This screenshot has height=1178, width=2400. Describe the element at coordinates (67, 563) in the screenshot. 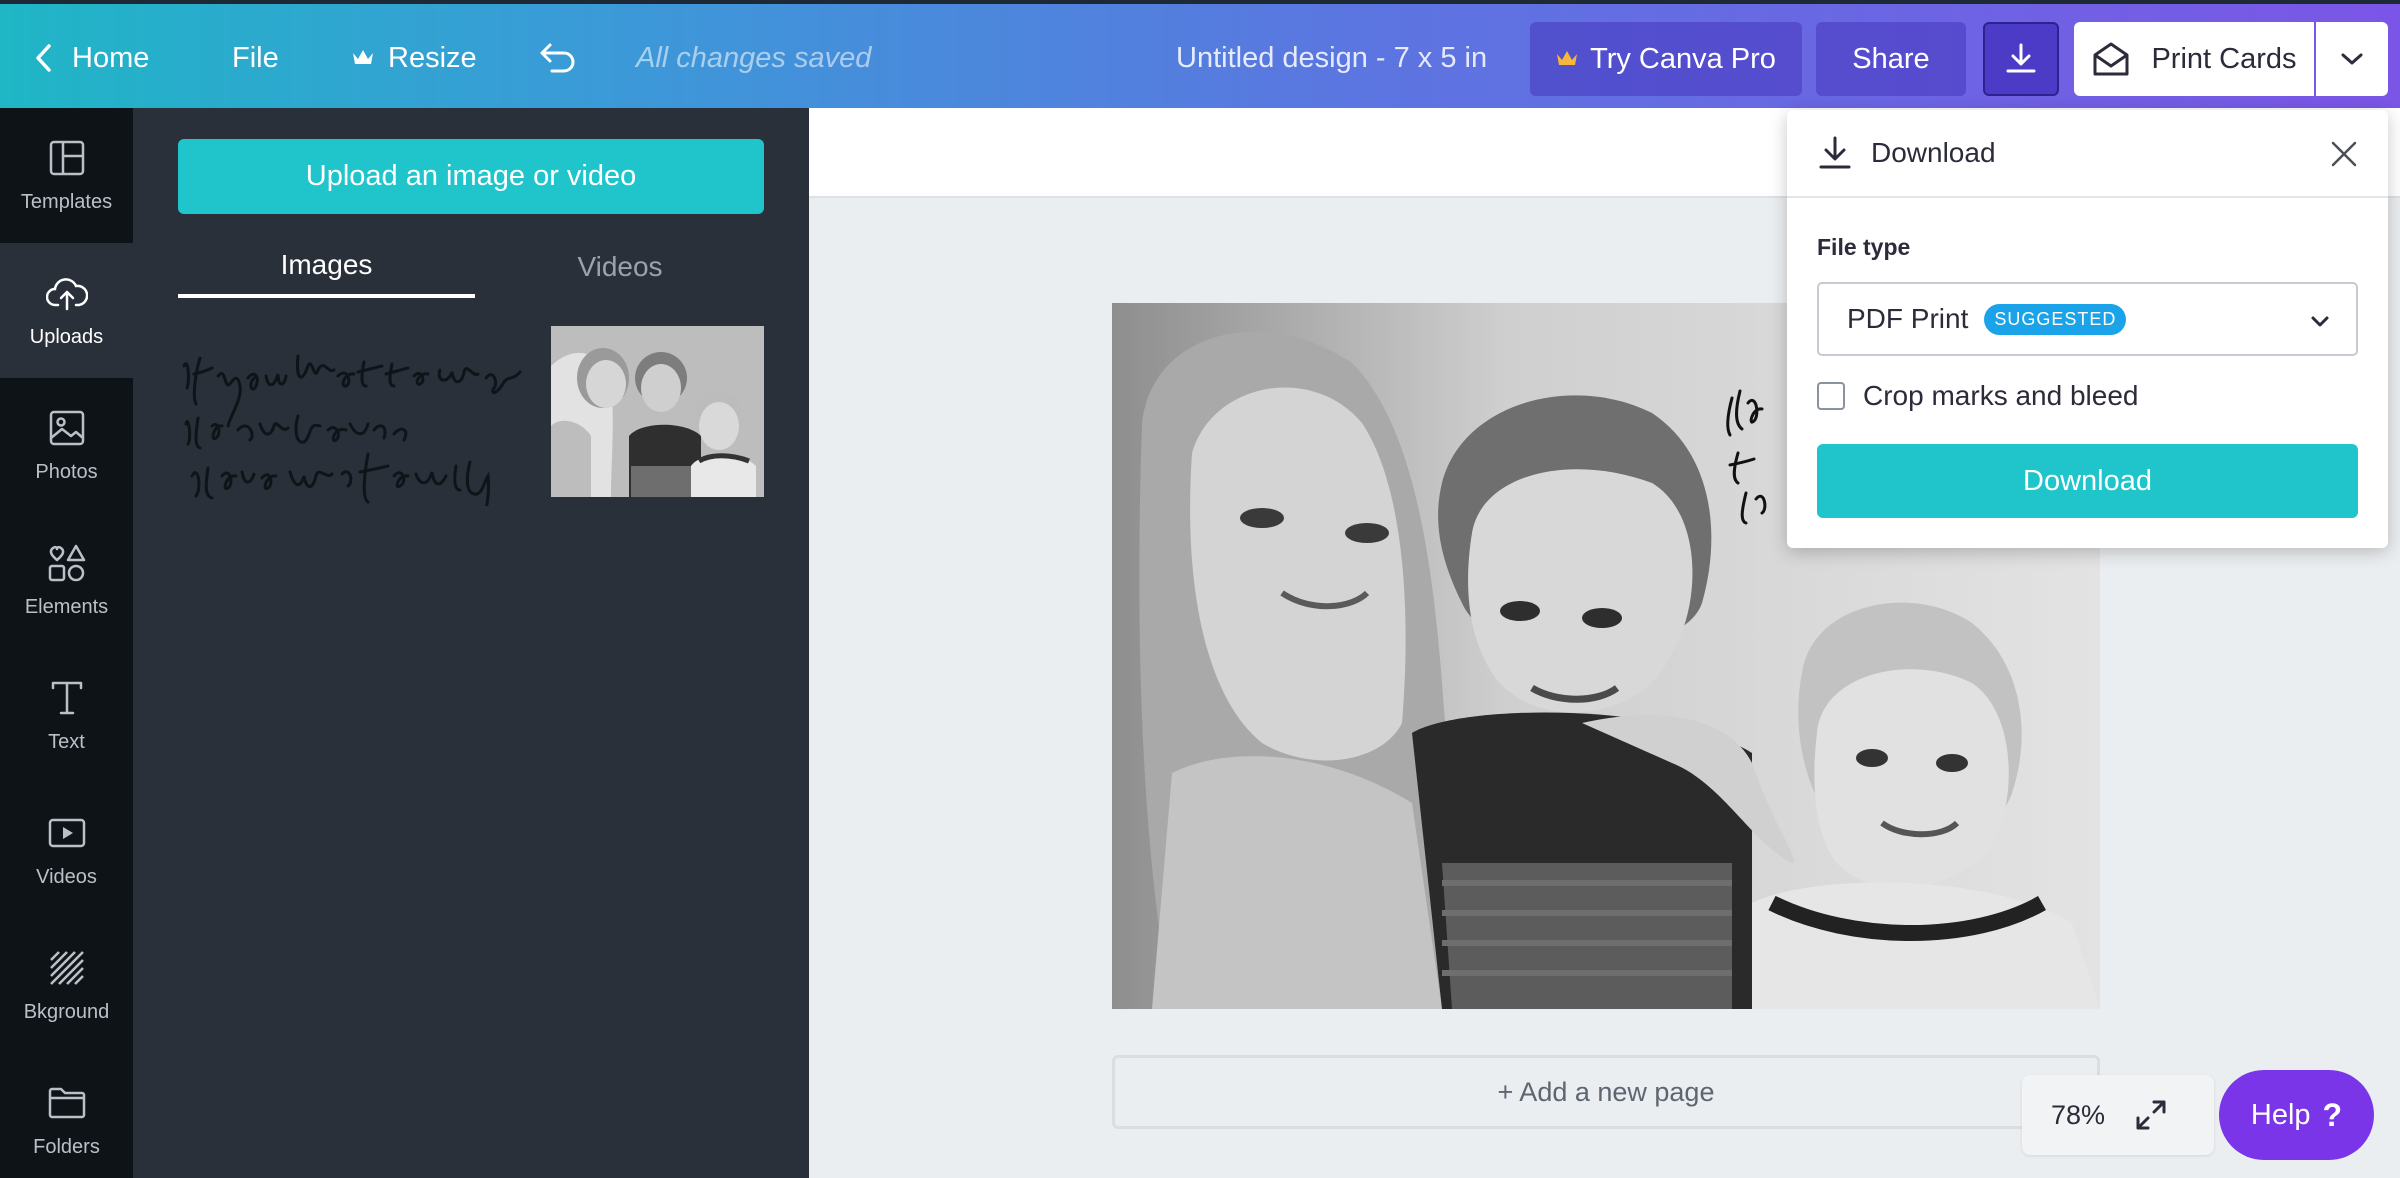

I see `shapes-icon` at that location.